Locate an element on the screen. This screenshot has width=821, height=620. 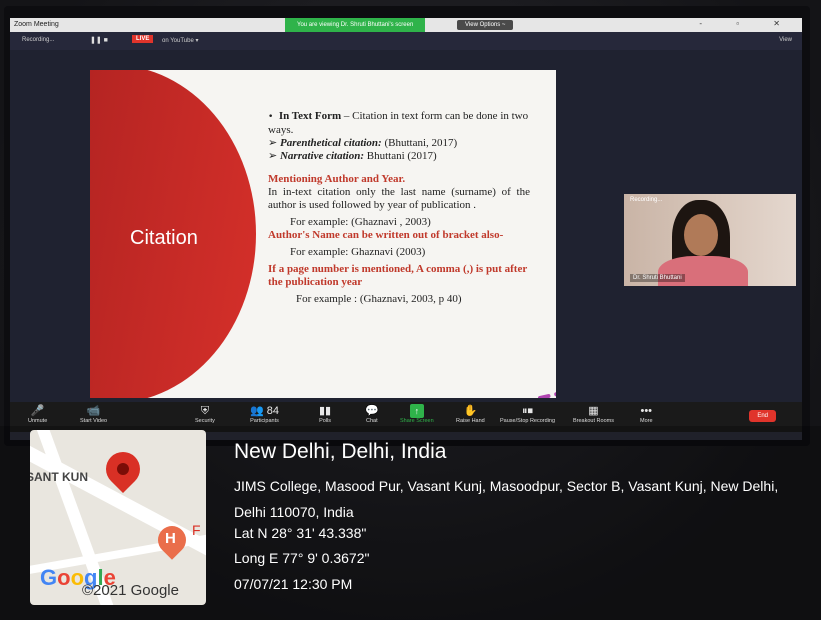
recording-bar: Recording... ❚❚ ■ LIVE on YouTube ▾ View is located at coordinates (406, 41).